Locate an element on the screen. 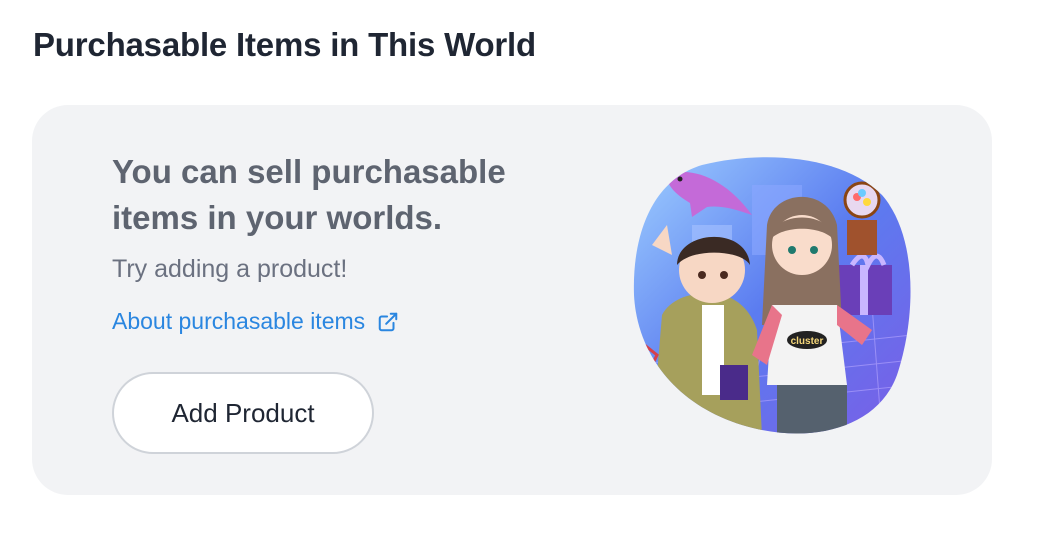  avatars-shopping-illustration: cluster is located at coordinates (772, 296).